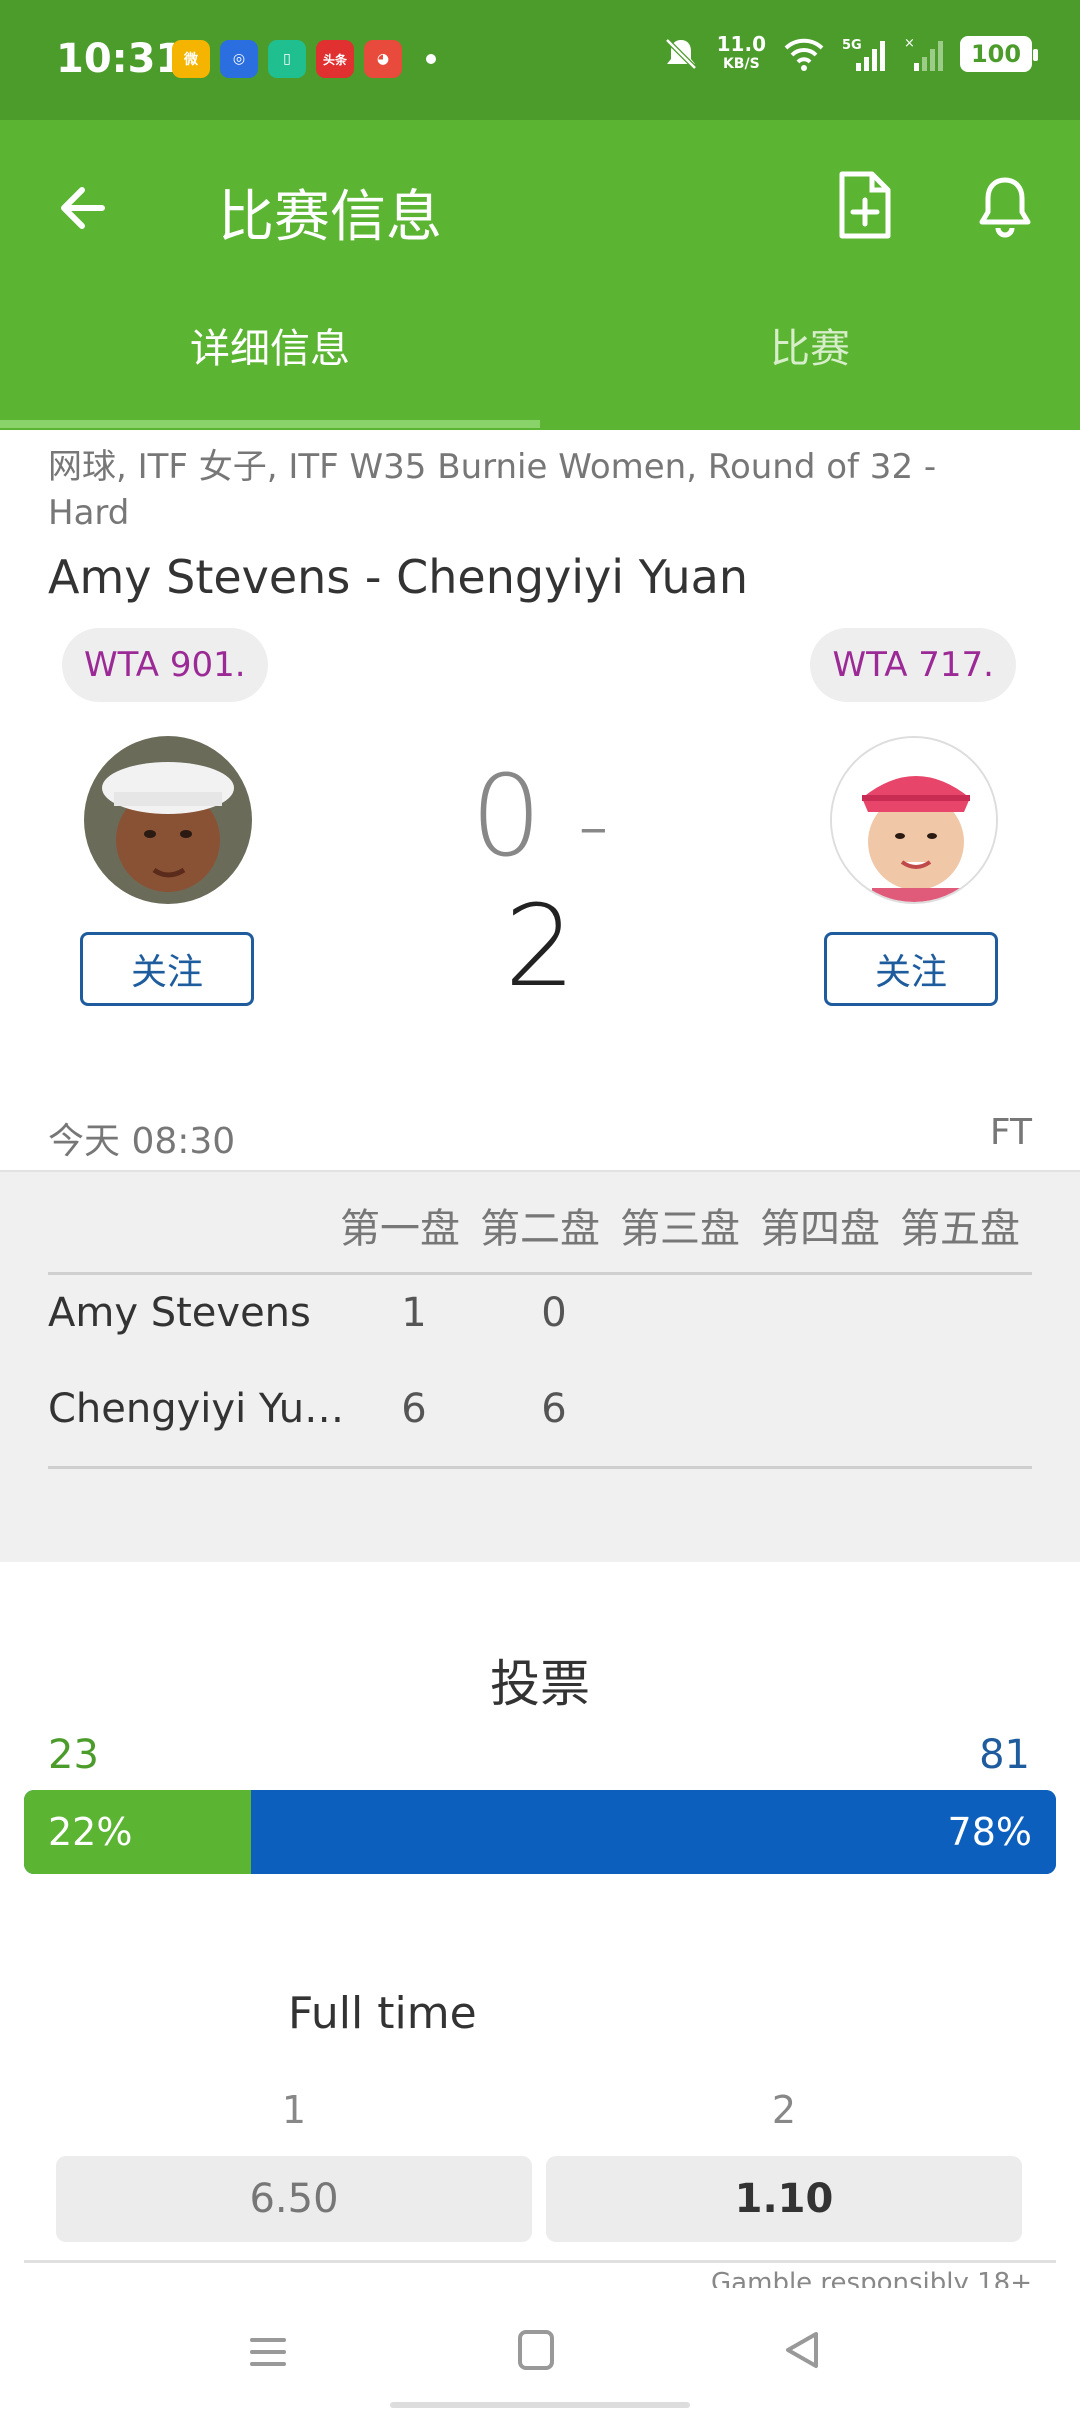 The width and height of the screenshot is (1080, 2414). What do you see at coordinates (554, 1313) in the screenshot?
I see `set-score: 0` at bounding box center [554, 1313].